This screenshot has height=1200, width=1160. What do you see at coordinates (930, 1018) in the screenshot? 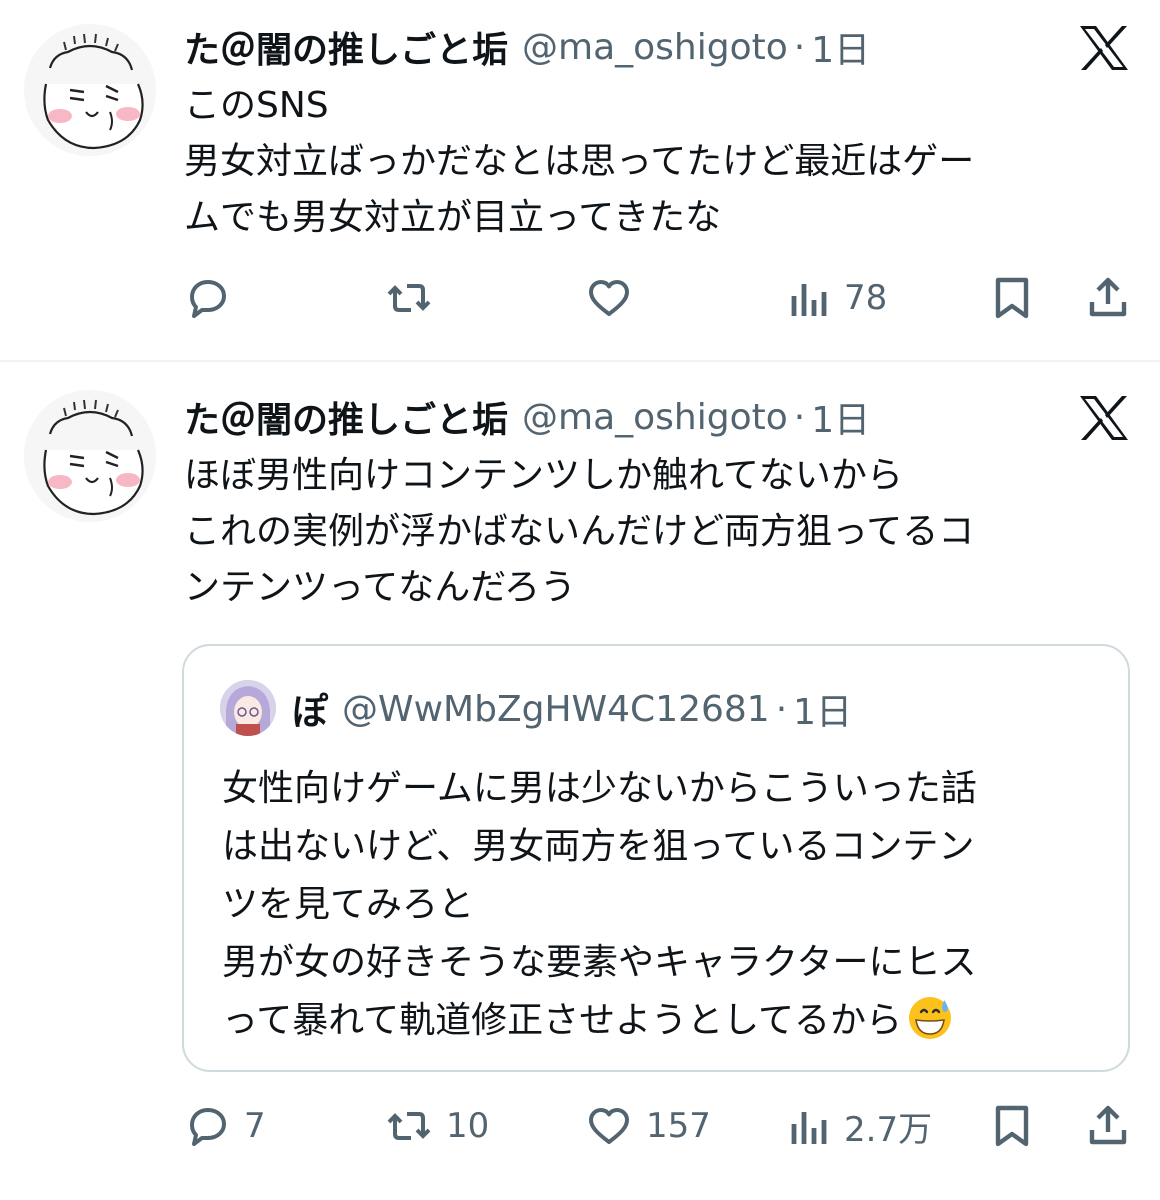
I see `grinning-face-with-sweat-emoji` at bounding box center [930, 1018].